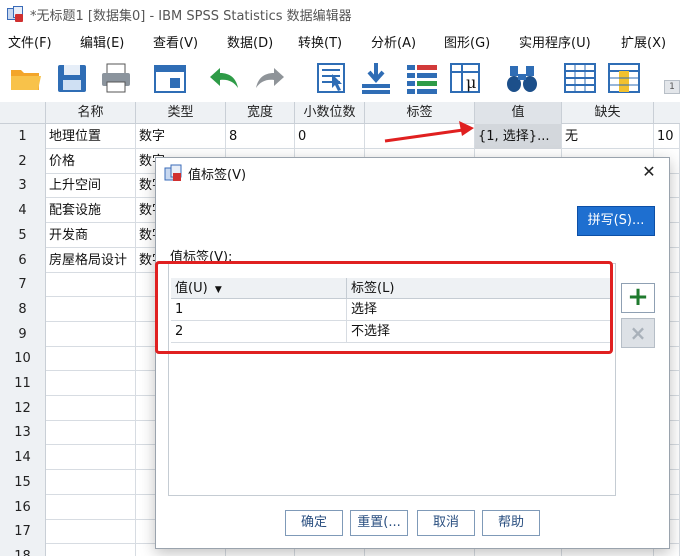 Image resolution: width=680 pixels, height=556 pixels. What do you see at coordinates (217, 175) in the screenshot?
I see `dialog-title: 值标签(V)` at bounding box center [217, 175].